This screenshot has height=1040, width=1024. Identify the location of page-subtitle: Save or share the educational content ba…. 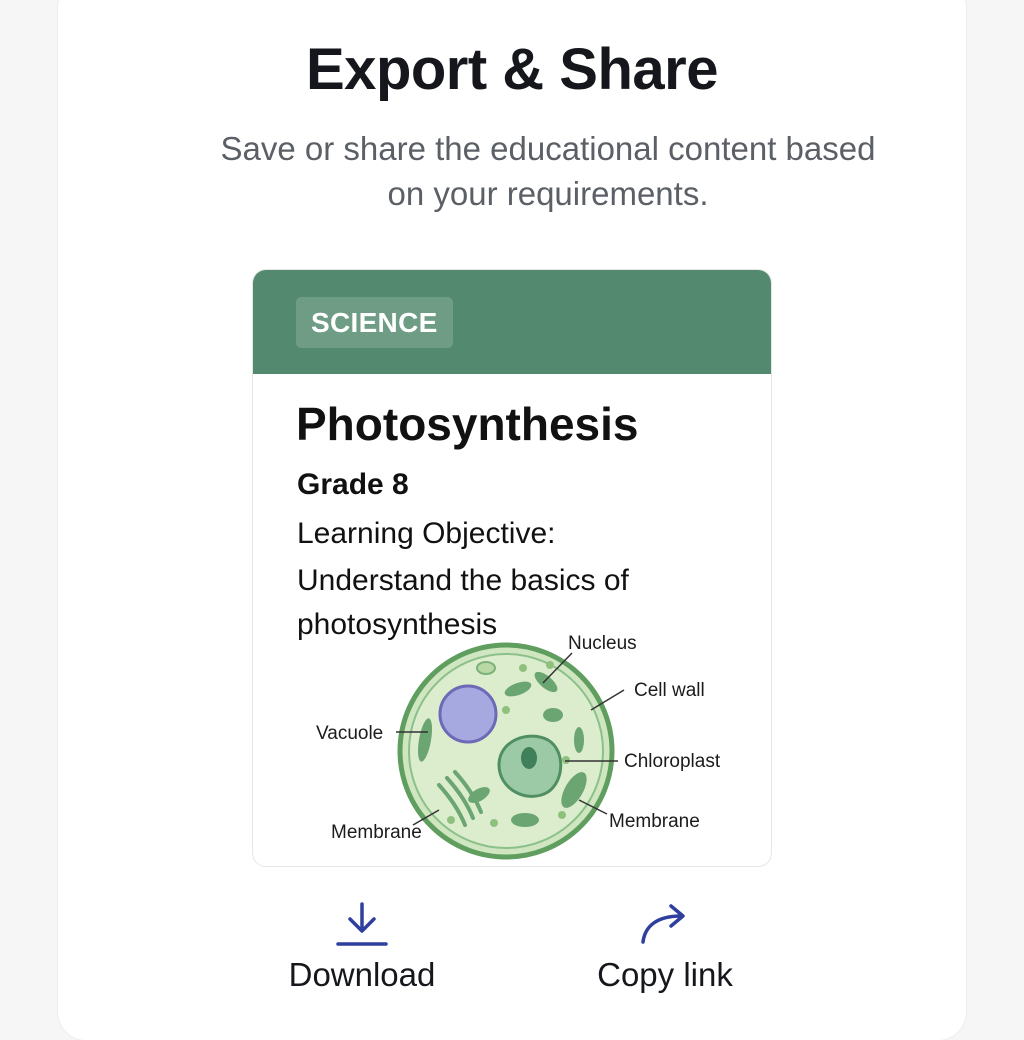
(548, 171).